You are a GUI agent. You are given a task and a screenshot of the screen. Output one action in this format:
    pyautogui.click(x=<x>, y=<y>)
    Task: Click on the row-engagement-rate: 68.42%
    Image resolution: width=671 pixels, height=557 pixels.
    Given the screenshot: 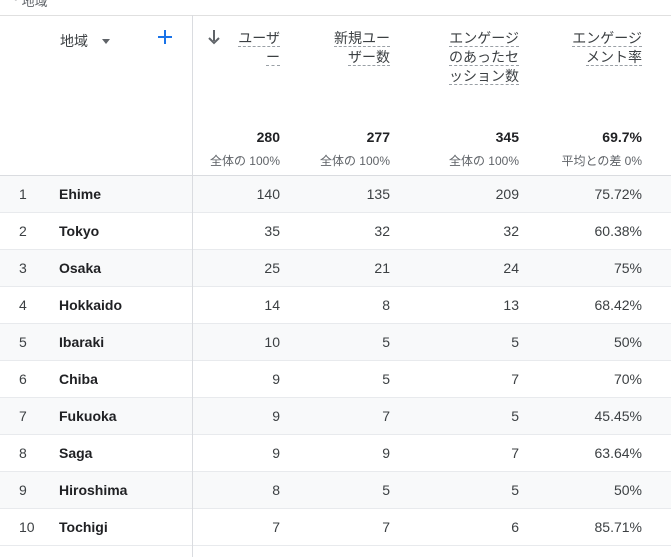 What is the action you would take?
    pyautogui.click(x=618, y=305)
    